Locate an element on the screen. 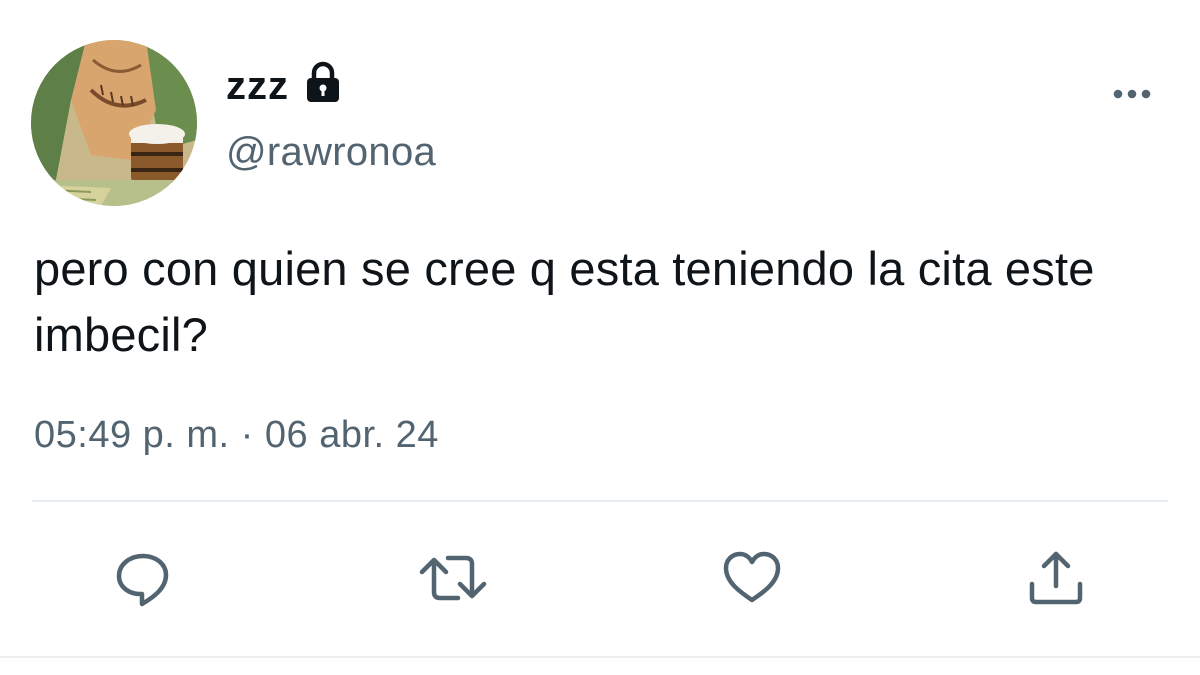  retweet-icon is located at coordinates (453, 578).